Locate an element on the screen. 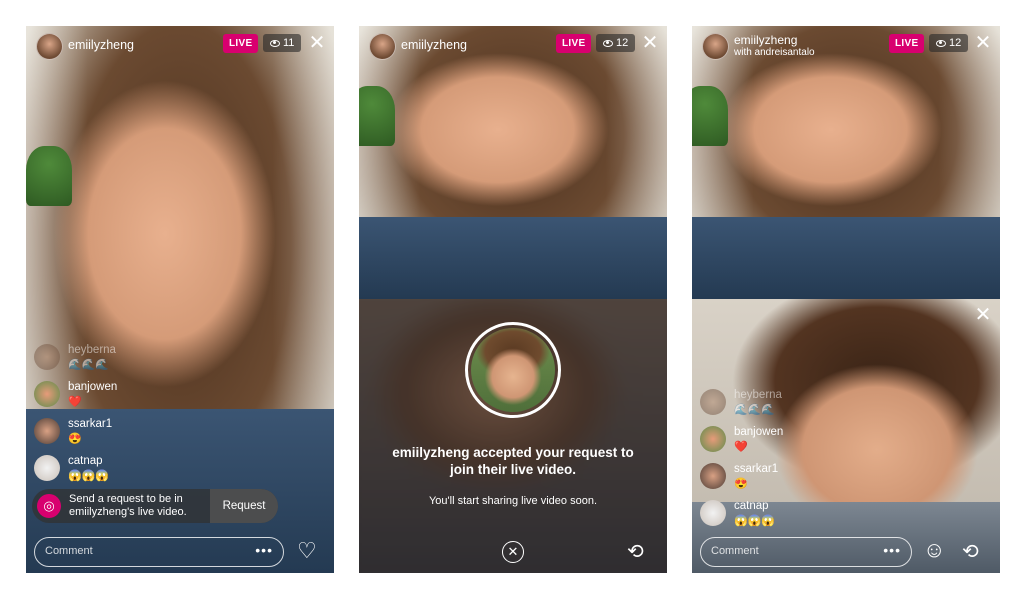 This screenshot has width=1024, height=599. face-effects-icon: ☺ is located at coordinates (934, 550).